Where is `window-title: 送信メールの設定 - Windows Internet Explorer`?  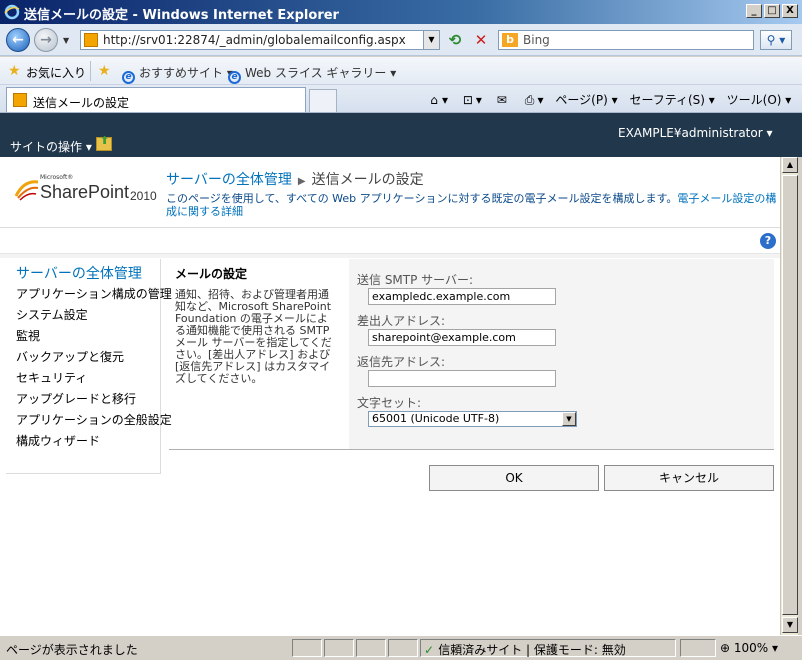 window-title: 送信メールの設定 - Windows Internet Explorer is located at coordinates (181, 15).